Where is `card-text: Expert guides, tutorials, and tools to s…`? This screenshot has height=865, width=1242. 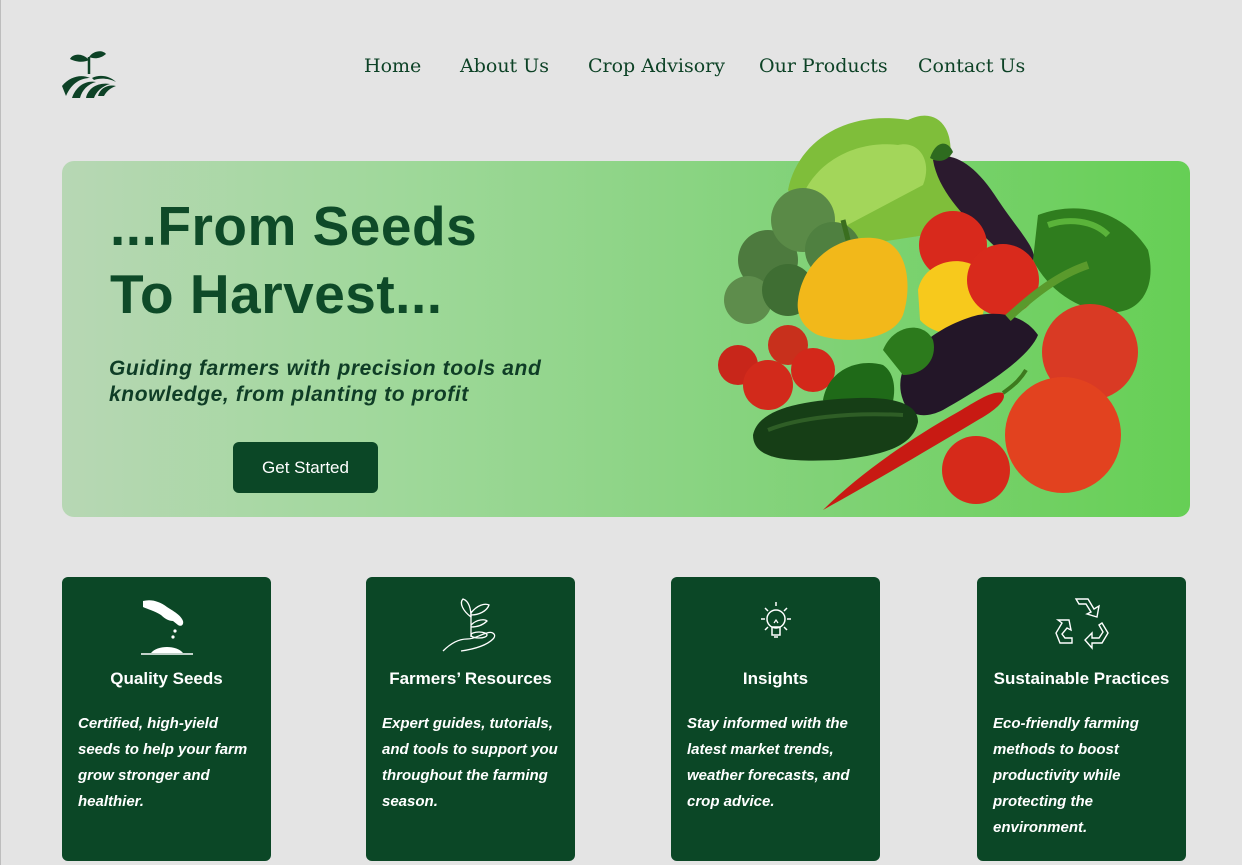 card-text: Expert guides, tutorials, and tools to s… is located at coordinates (470, 762).